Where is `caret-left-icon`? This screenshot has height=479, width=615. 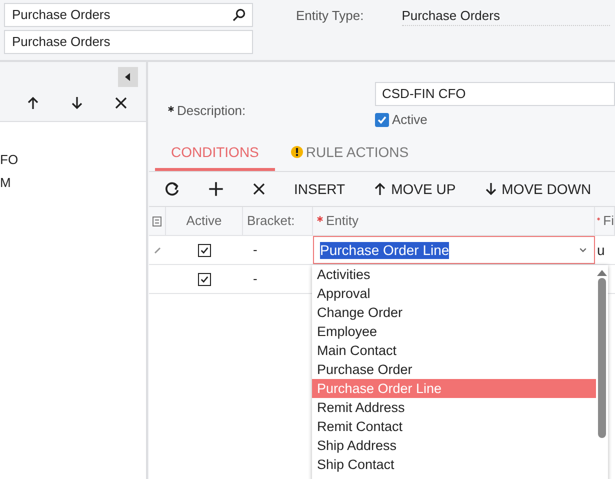
caret-left-icon is located at coordinates (128, 77).